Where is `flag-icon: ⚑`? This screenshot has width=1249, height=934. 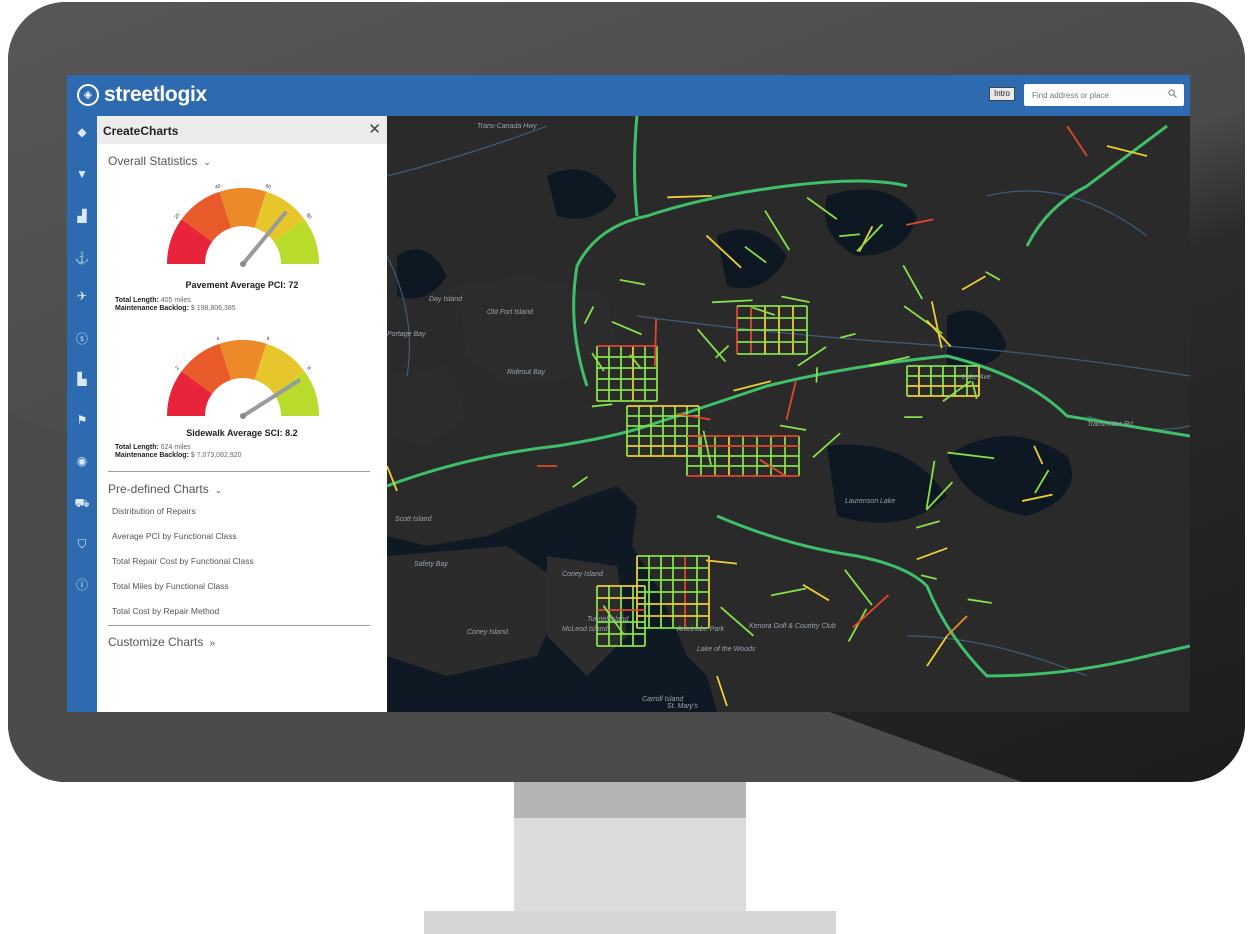 flag-icon: ⚑ is located at coordinates (82, 420).